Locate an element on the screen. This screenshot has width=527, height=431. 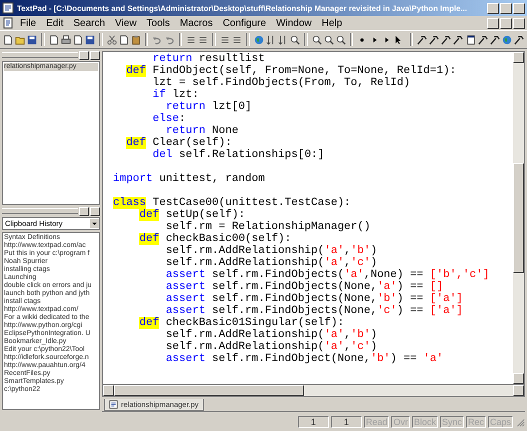
code-line: if lzt: is located at coordinates (176, 95).